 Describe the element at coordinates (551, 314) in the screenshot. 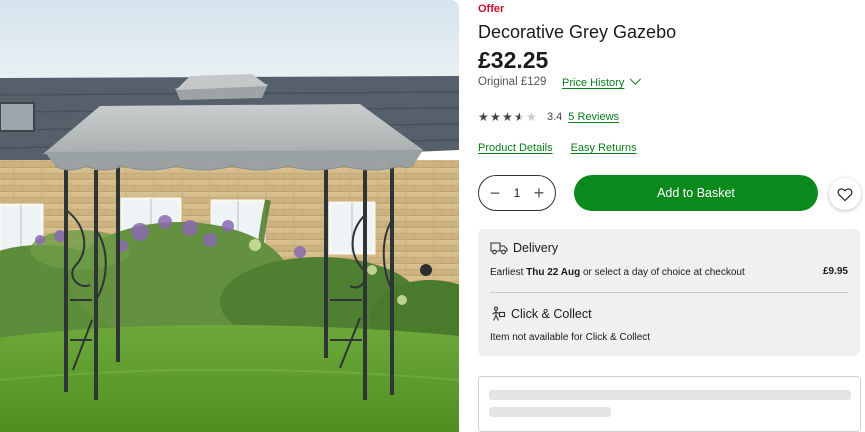

I see `click-collect-title: Click & Collect` at that location.